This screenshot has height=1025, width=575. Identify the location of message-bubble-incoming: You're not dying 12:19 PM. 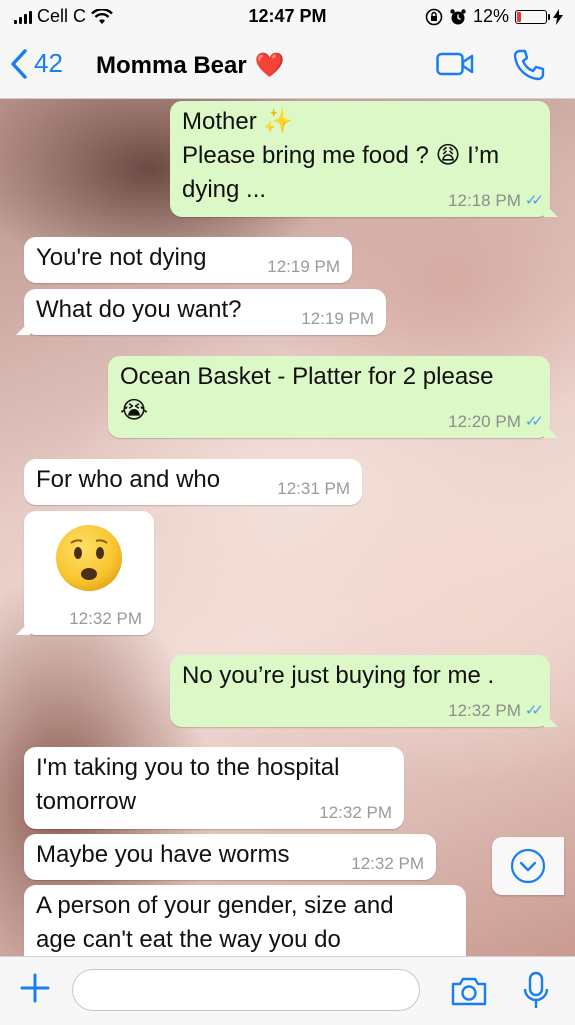
(188, 260).